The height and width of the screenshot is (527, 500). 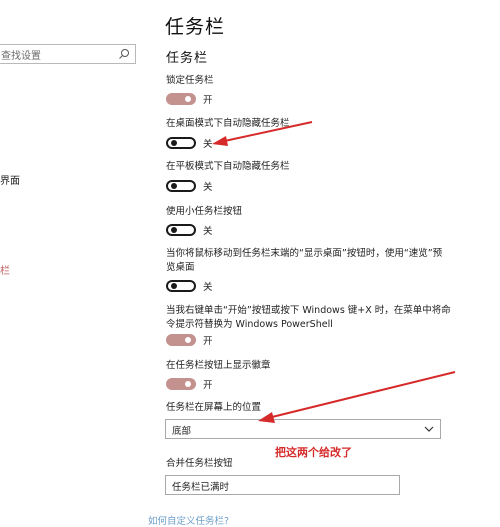 What do you see at coordinates (181, 186) in the screenshot?
I see `autohide-tablet-toggle` at bounding box center [181, 186].